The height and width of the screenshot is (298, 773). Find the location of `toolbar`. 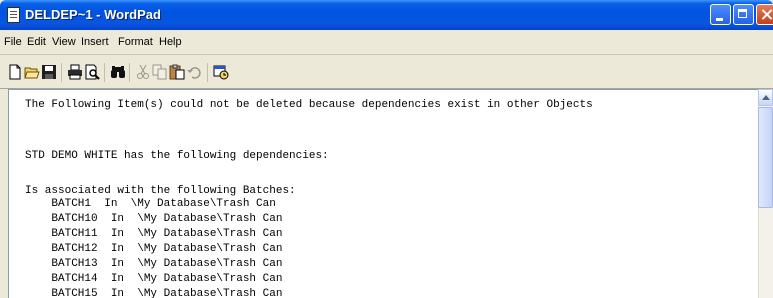

toolbar is located at coordinates (386, 72).